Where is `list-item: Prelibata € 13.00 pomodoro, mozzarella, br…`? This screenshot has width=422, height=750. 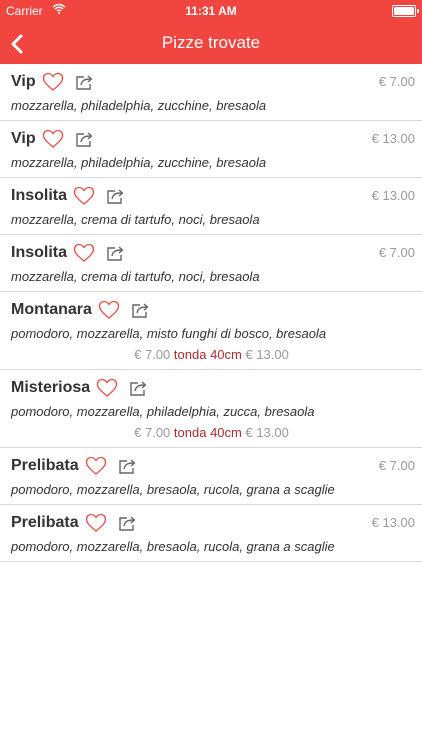
list-item: Prelibata € 13.00 pomodoro, mozzarella, br… is located at coordinates (211, 533).